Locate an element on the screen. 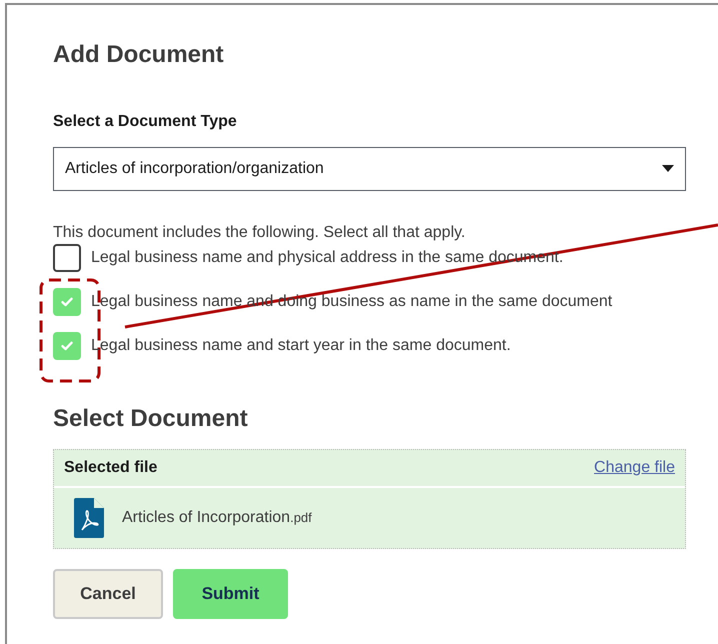 Image resolution: width=718 pixels, height=644 pixels. section-heading: Select Document is located at coordinates (150, 419).